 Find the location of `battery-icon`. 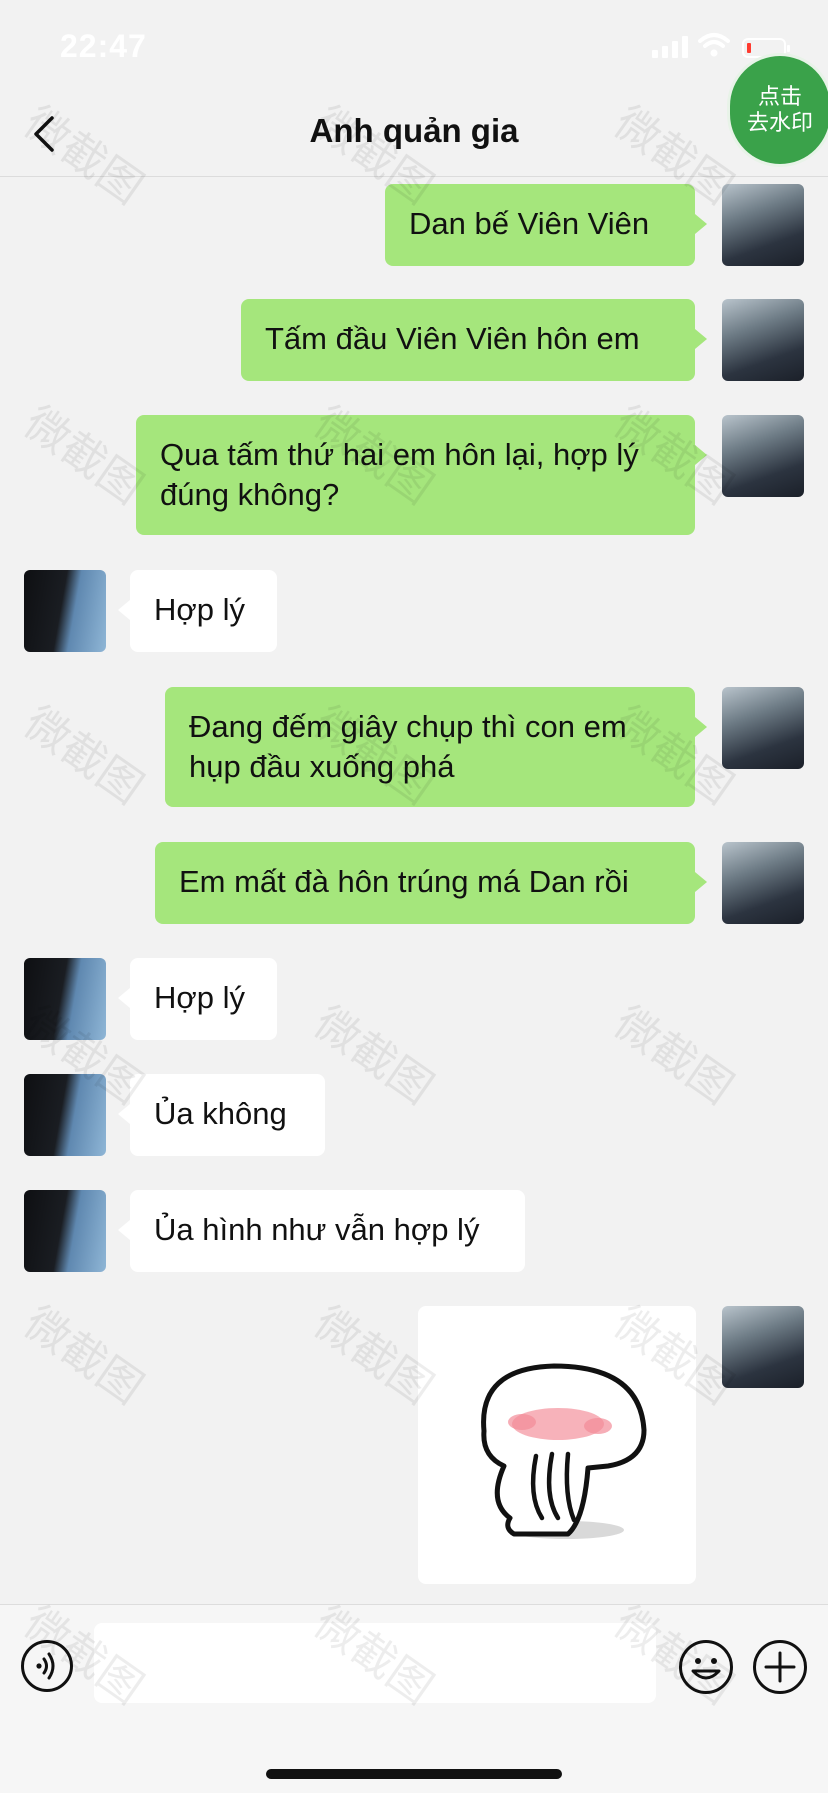

battery-icon is located at coordinates (766, 48).